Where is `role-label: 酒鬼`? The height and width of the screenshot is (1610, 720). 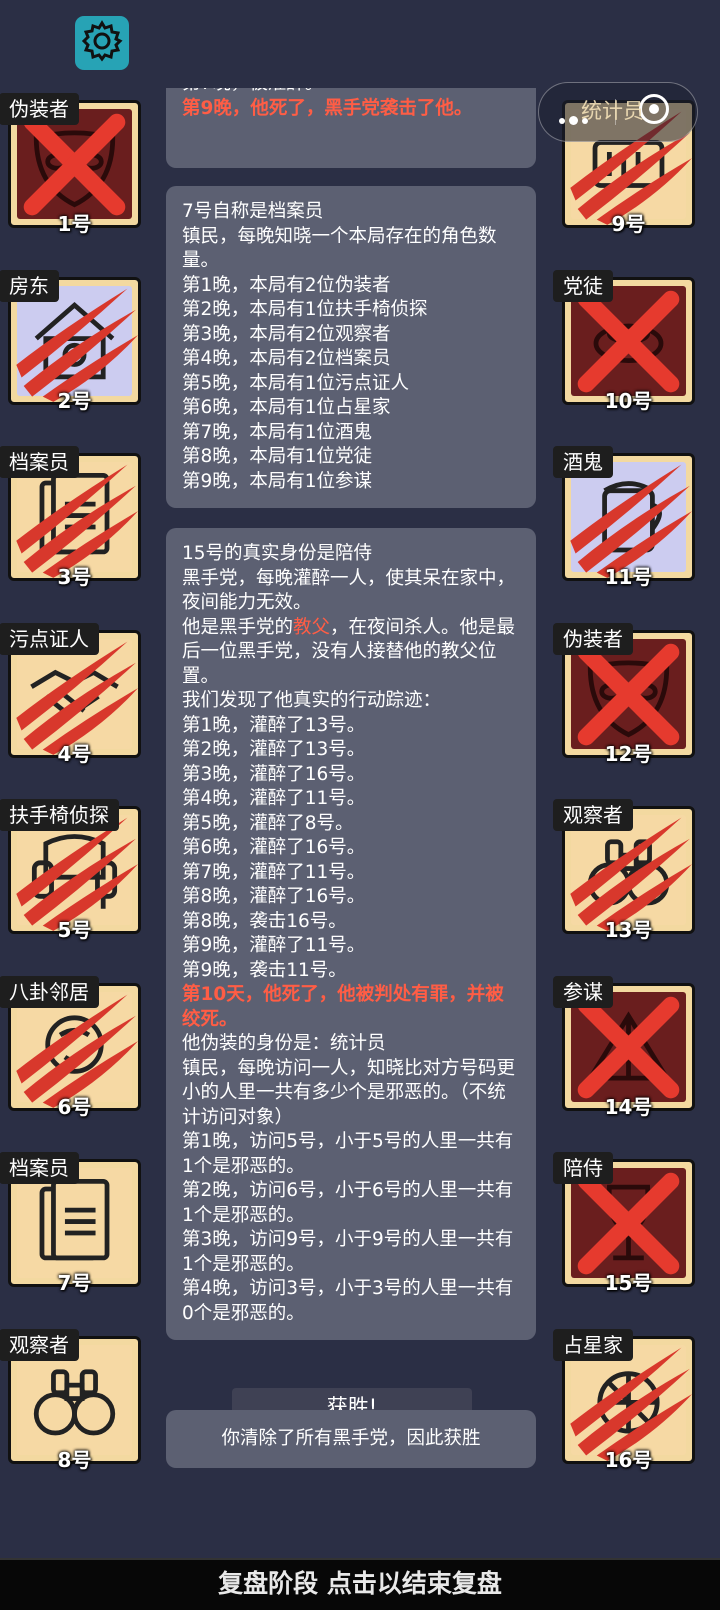 role-label: 酒鬼 is located at coordinates (583, 462).